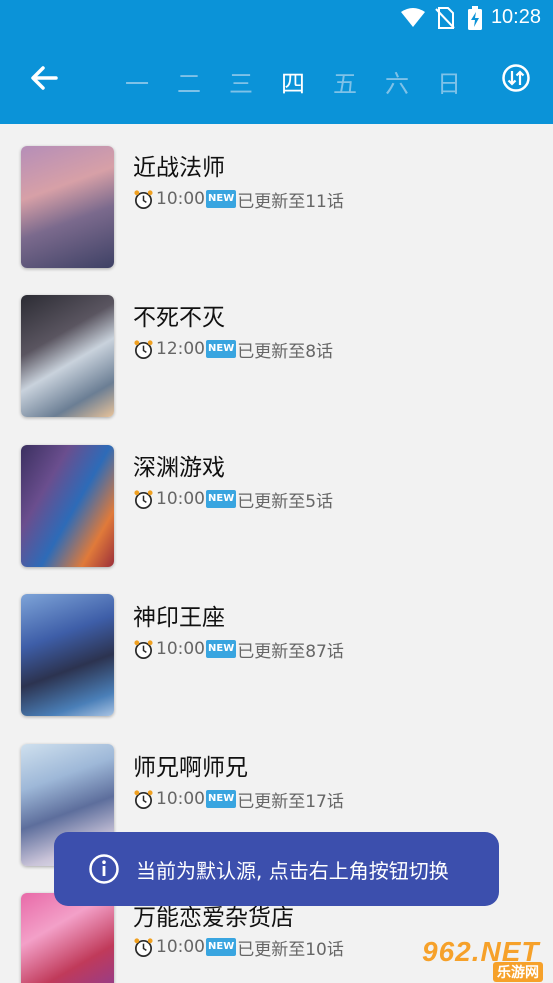 The image size is (553, 983). I want to click on tab-day-sun: 日, so click(449, 81).